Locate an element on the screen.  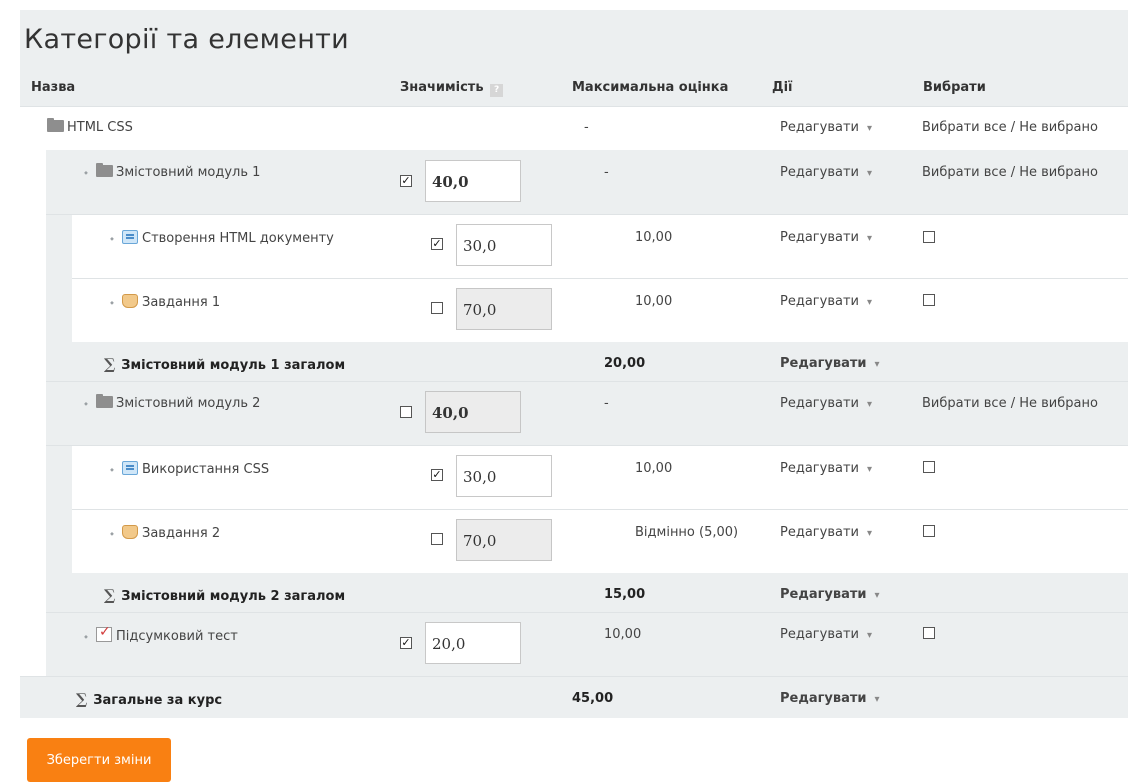
max-grade: 45,00 is located at coordinates (593, 698).